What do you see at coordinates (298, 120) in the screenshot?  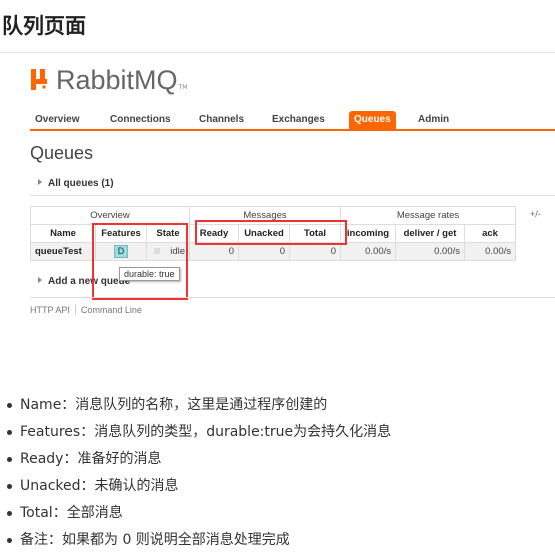 I see `tab-exchanges: Exchanges` at bounding box center [298, 120].